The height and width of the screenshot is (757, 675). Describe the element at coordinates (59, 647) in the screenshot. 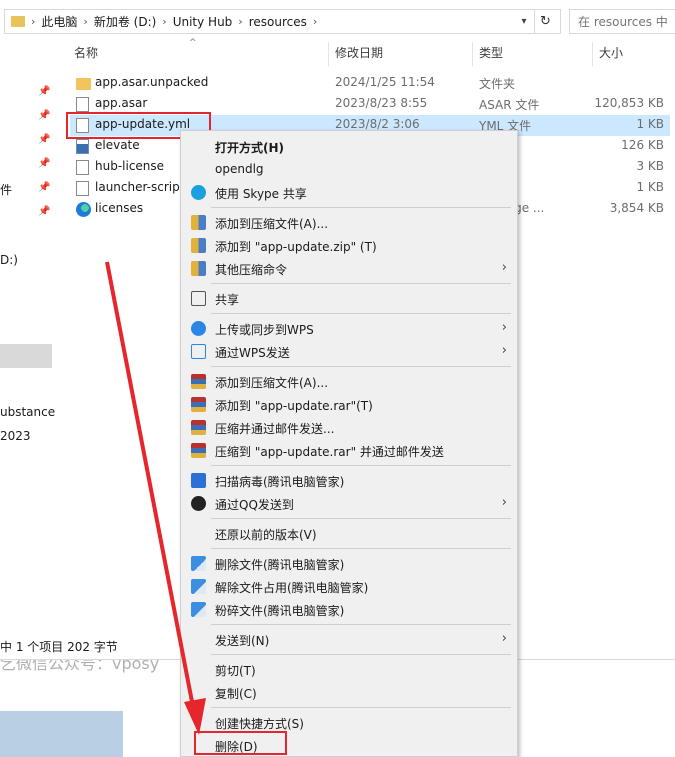

I see `status-bar: 中 1 个项目 202 字节` at that location.